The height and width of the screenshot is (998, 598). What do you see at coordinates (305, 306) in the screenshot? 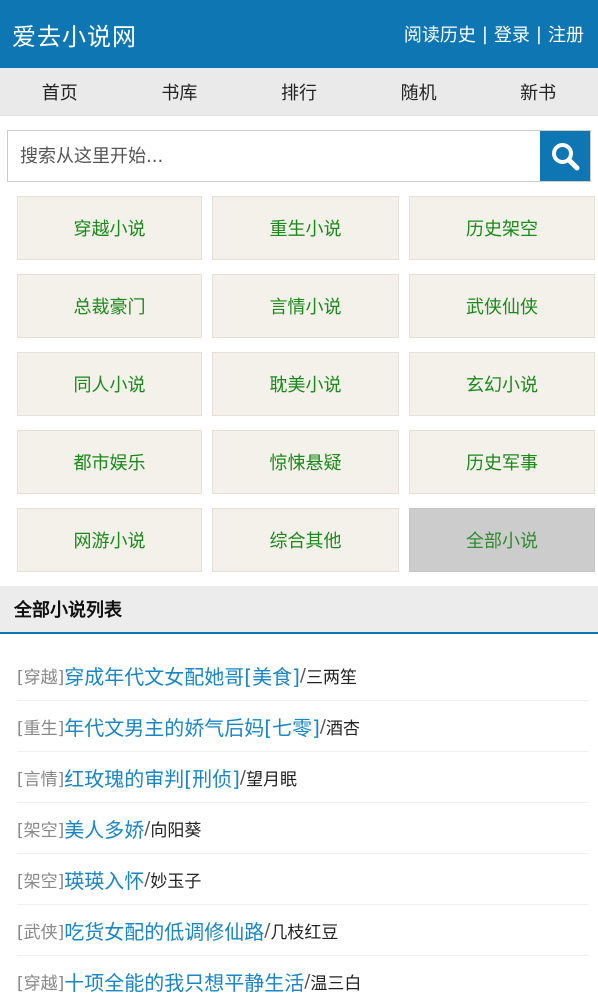
I see `category-yanqing: 言情小说` at bounding box center [305, 306].